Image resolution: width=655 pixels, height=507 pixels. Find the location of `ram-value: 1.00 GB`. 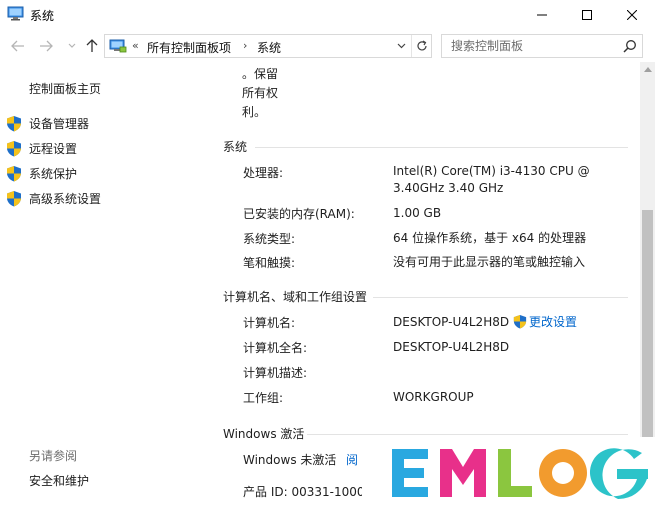

ram-value: 1.00 GB is located at coordinates (417, 213).